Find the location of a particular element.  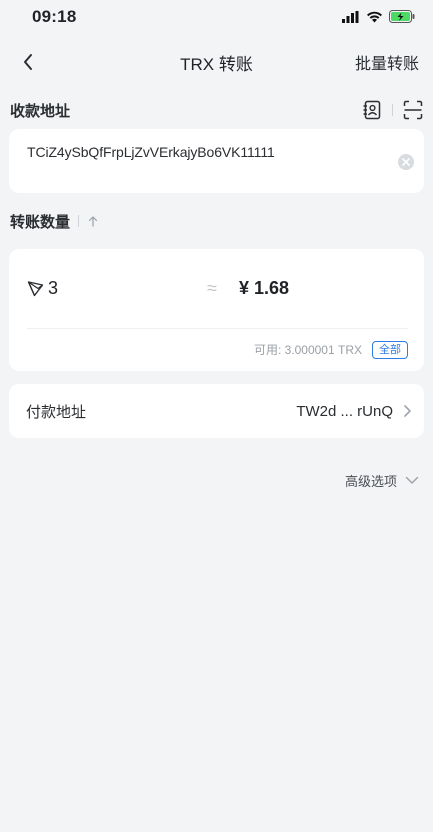

back-button is located at coordinates (28, 62).